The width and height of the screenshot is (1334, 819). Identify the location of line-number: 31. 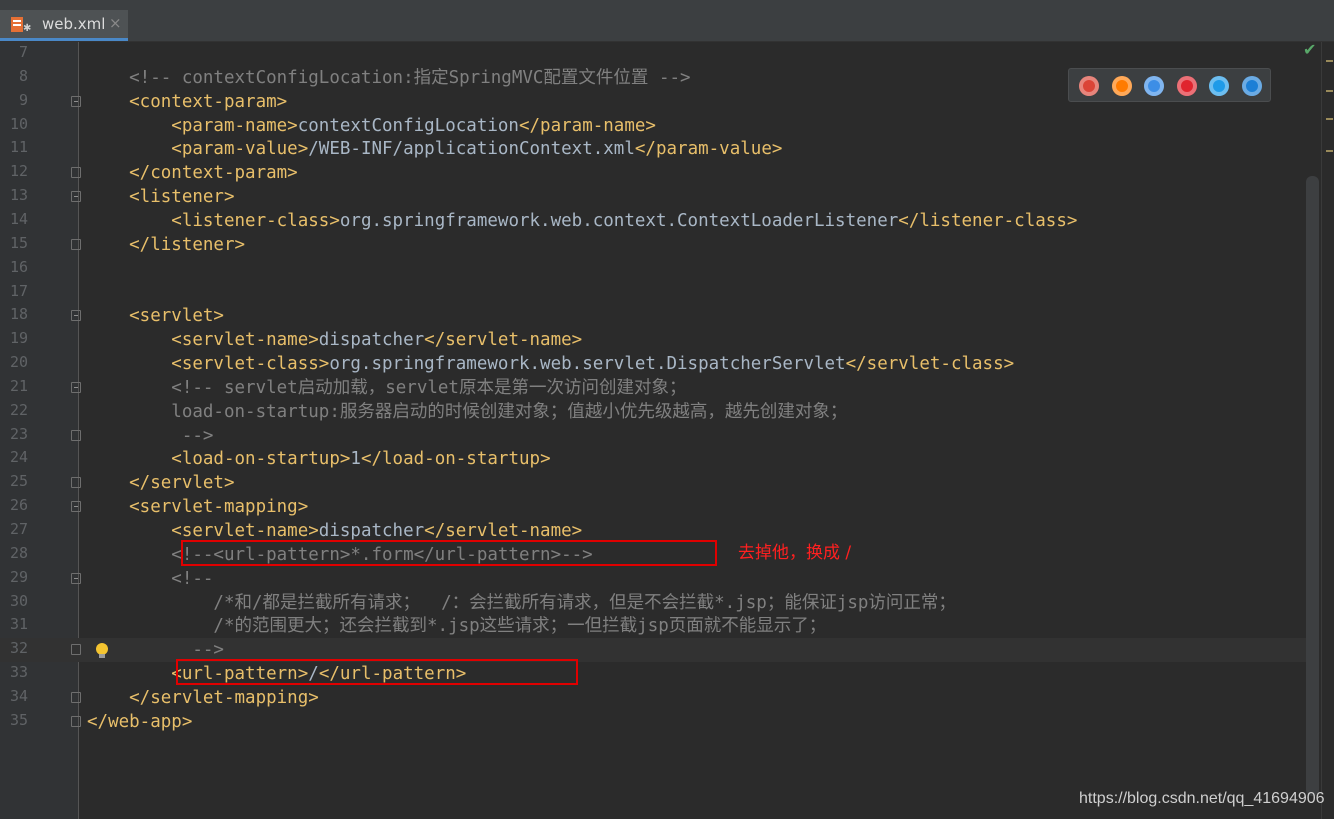
(18, 624).